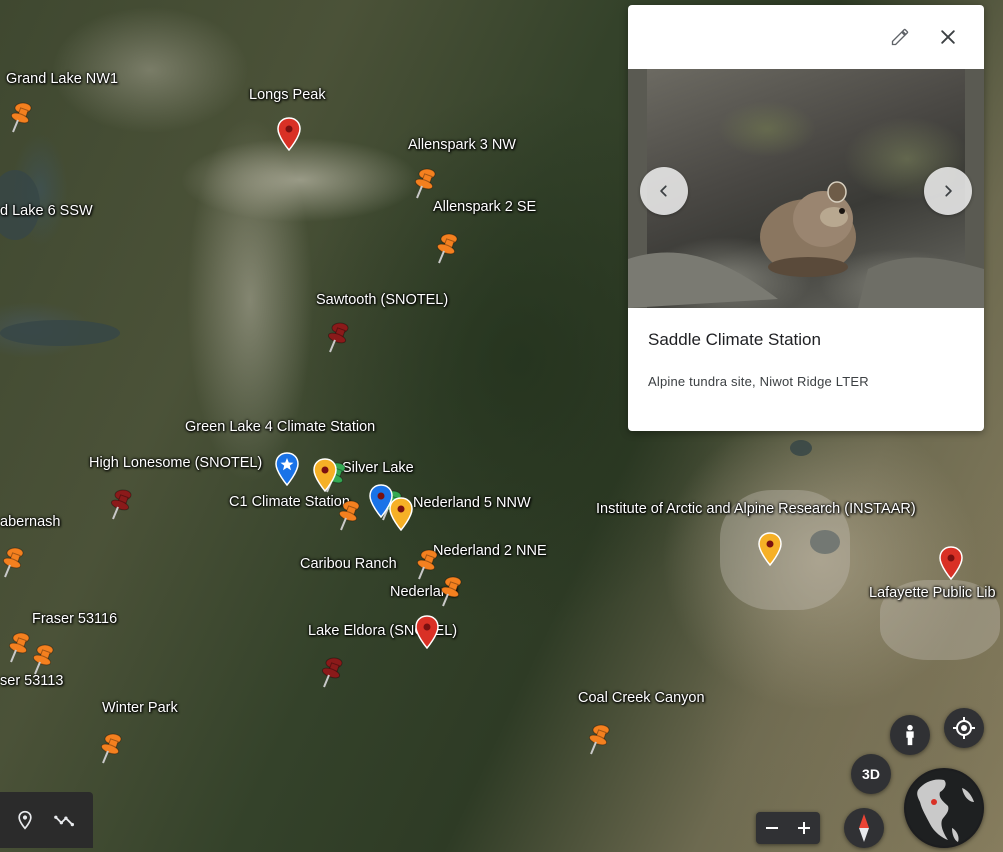 The image size is (1003, 852). I want to click on close-icon, so click(948, 37).